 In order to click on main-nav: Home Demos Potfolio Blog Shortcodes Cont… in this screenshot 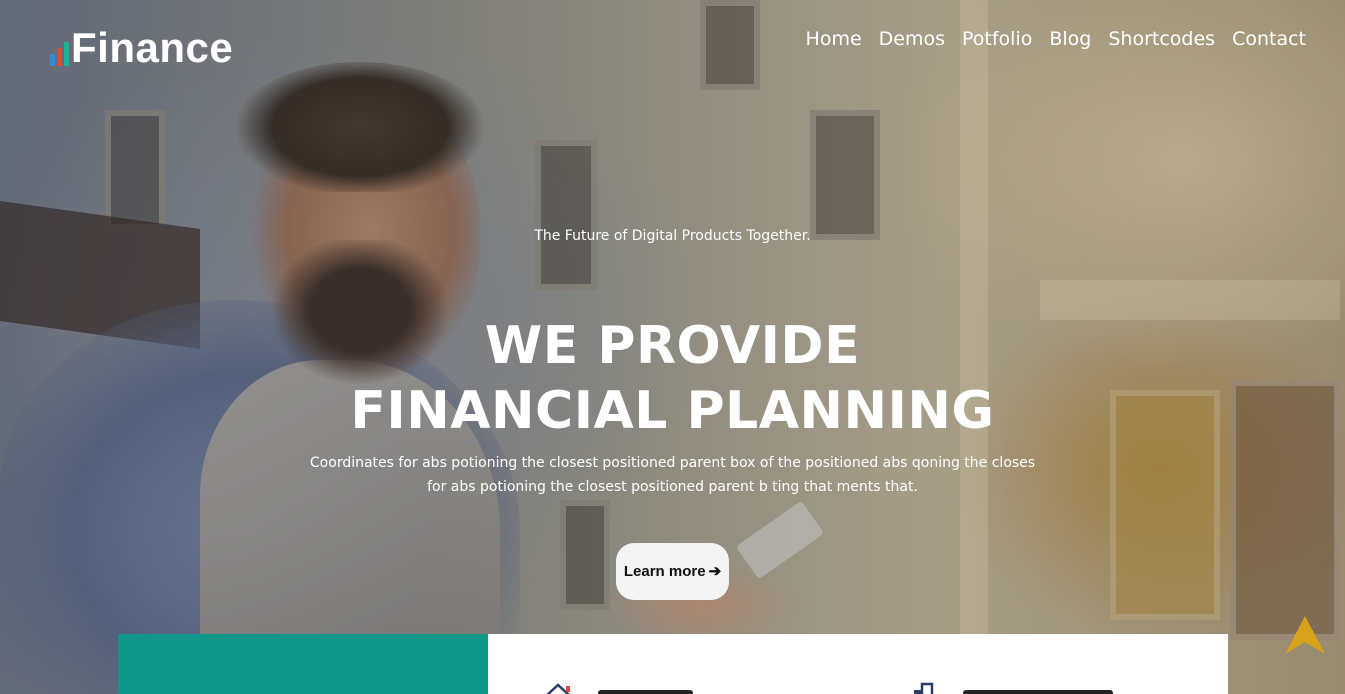, I will do `click(1056, 39)`.